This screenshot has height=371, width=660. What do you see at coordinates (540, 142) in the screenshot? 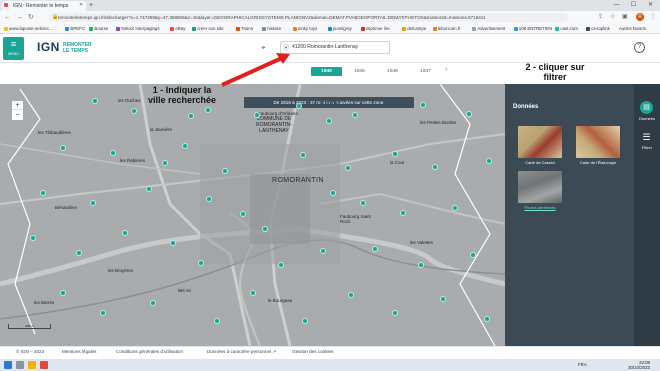
I see `cassini-map-thumbnail` at bounding box center [540, 142].